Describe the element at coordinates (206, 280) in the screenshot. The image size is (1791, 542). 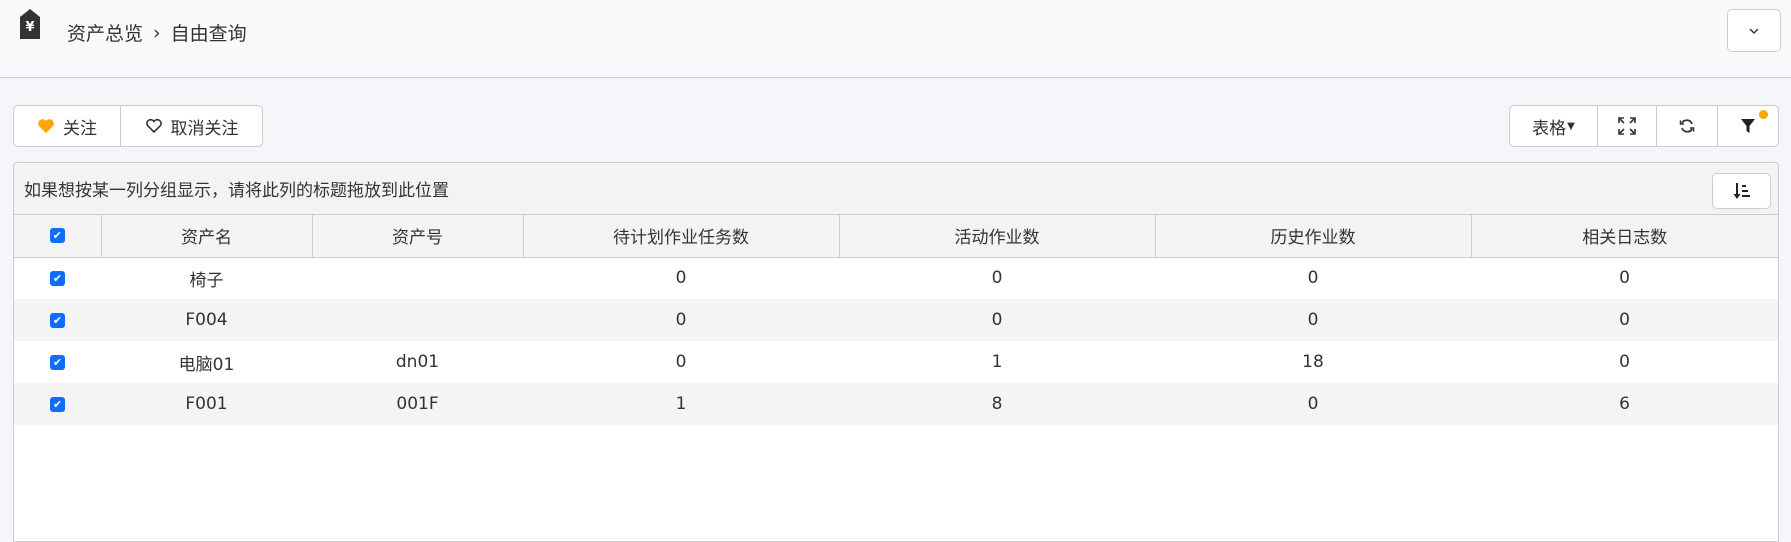
I see `cell-asset-name: 椅子` at that location.